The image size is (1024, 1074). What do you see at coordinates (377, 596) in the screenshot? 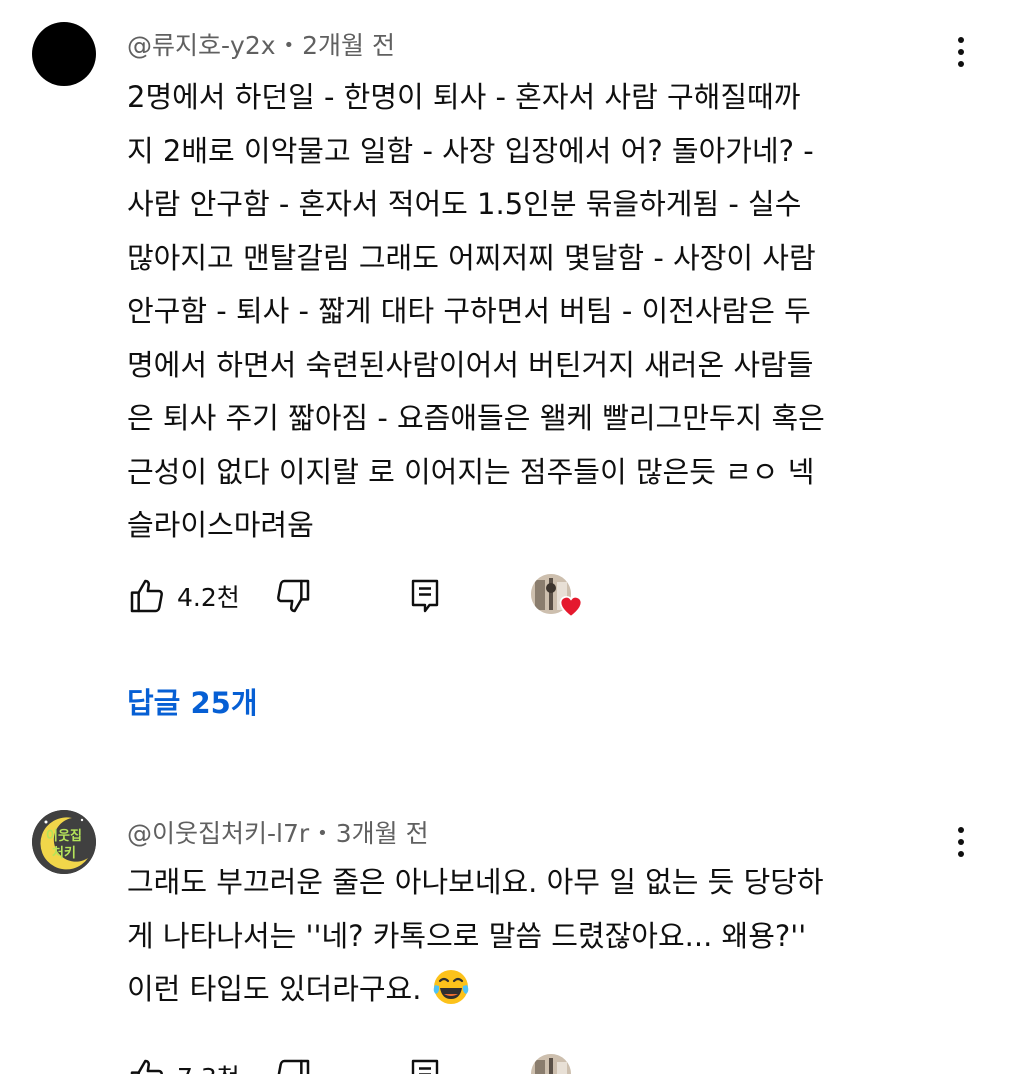
I see `comment-actions: 4.2천` at bounding box center [377, 596].